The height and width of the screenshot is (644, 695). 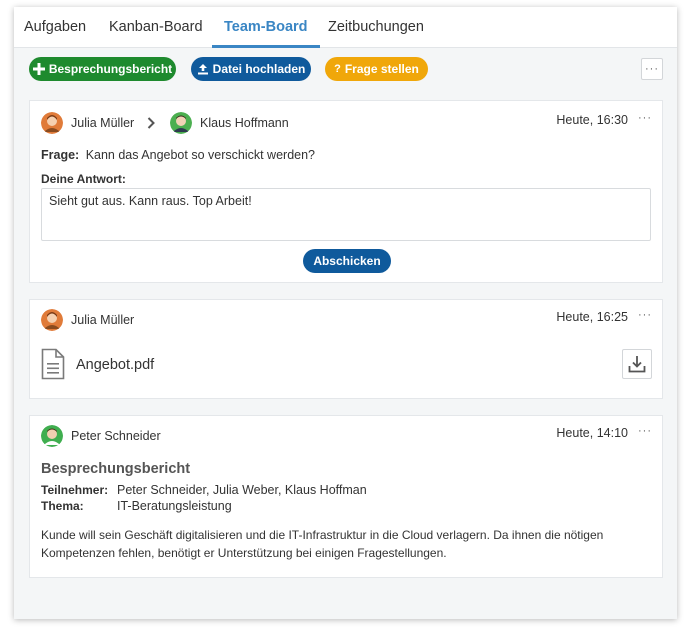 What do you see at coordinates (265, 27) in the screenshot?
I see `tab-team-board: Team-Board` at bounding box center [265, 27].